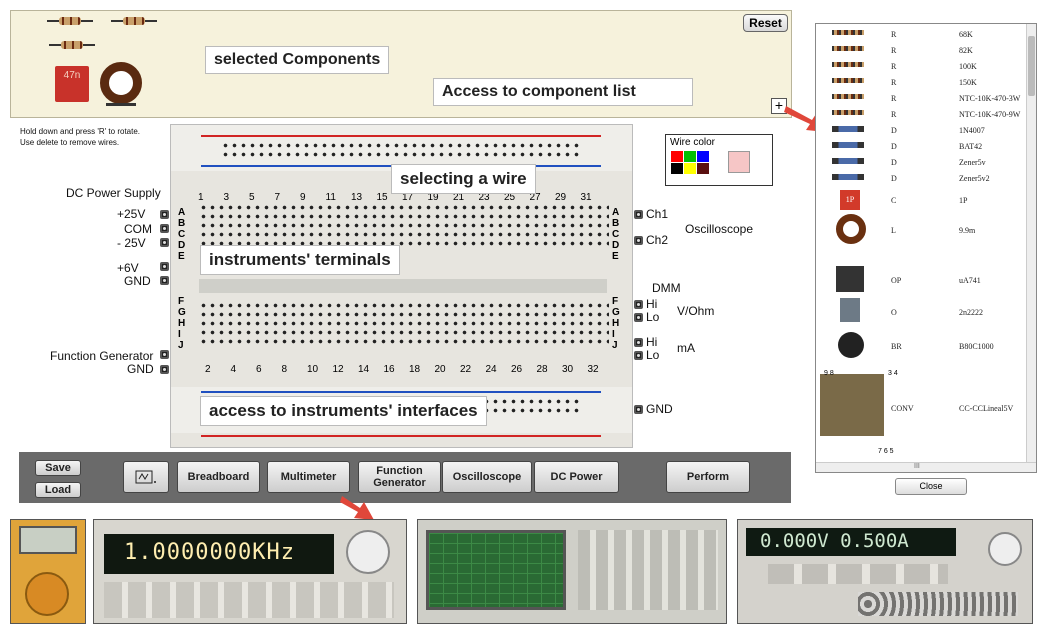 Image resolution: width=1039 pixels, height=626 pixels. What do you see at coordinates (183, 326) in the screenshot?
I see `row-letters-left-bottom: FGHIJ` at bounding box center [183, 326].